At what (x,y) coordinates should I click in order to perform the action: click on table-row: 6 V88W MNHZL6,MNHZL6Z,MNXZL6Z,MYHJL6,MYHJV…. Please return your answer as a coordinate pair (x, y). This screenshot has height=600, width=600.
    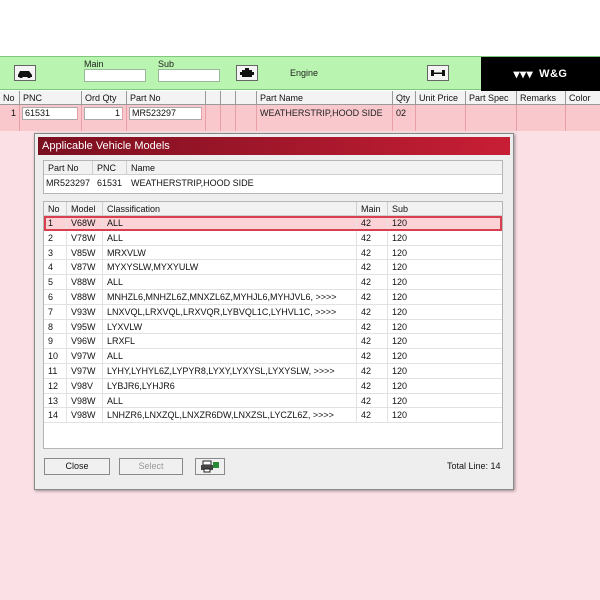
    Looking at the image, I should click on (273, 297).